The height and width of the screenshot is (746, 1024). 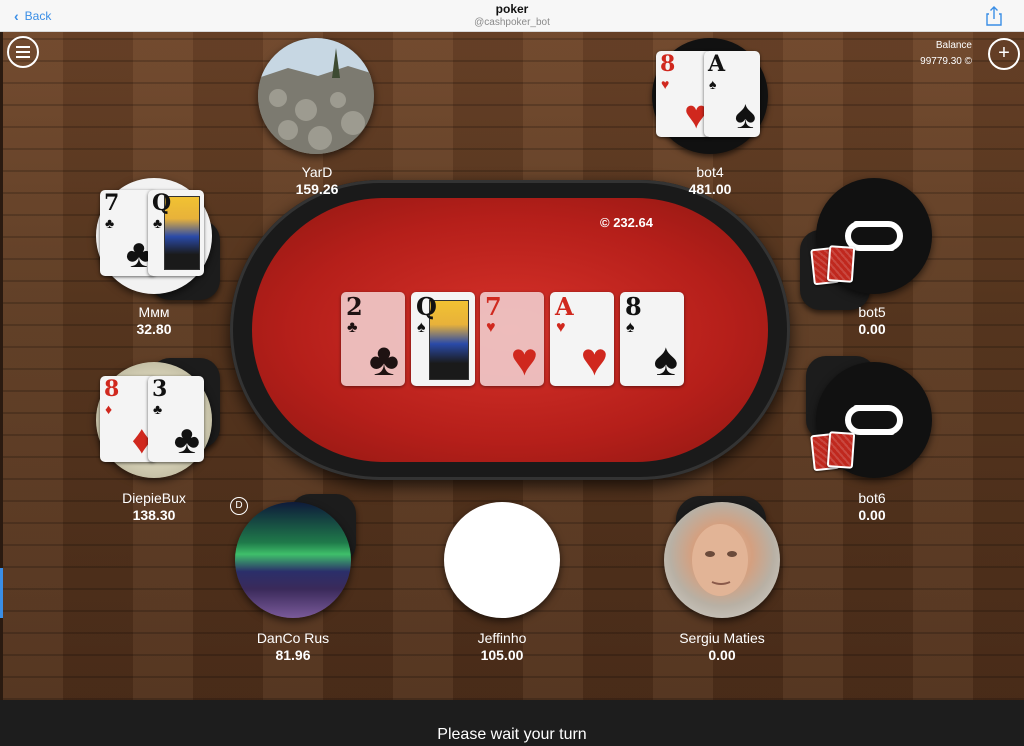 I want to click on seat-yard: YarD 159.26, so click(x=317, y=180).